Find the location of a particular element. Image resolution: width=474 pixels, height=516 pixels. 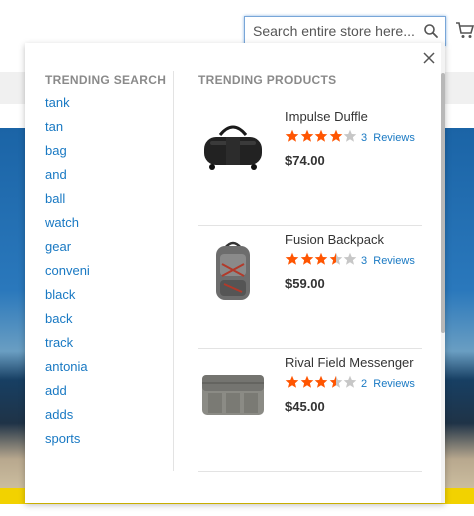

reviews-link: 2 Reviews is located at coordinates (388, 384).